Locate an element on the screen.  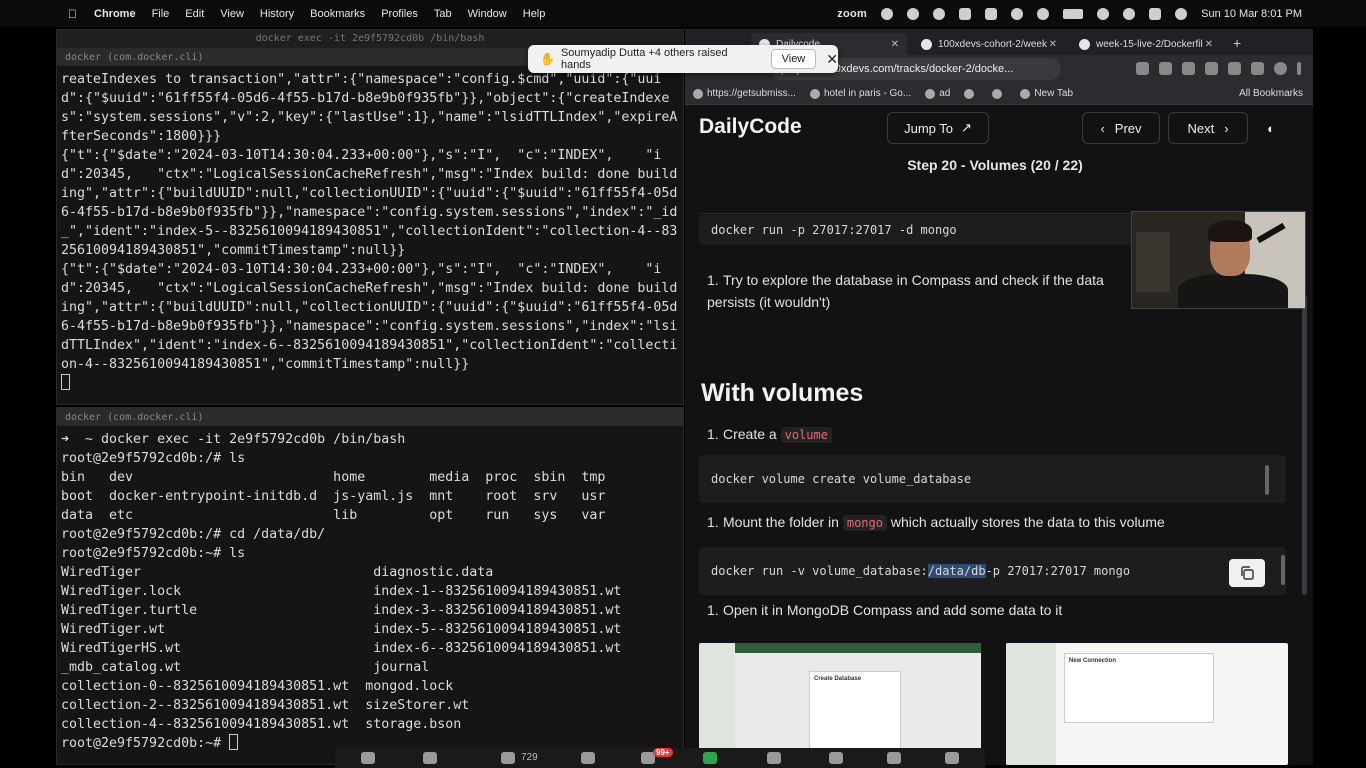
menu-history: History is located at coordinates (277, 14).